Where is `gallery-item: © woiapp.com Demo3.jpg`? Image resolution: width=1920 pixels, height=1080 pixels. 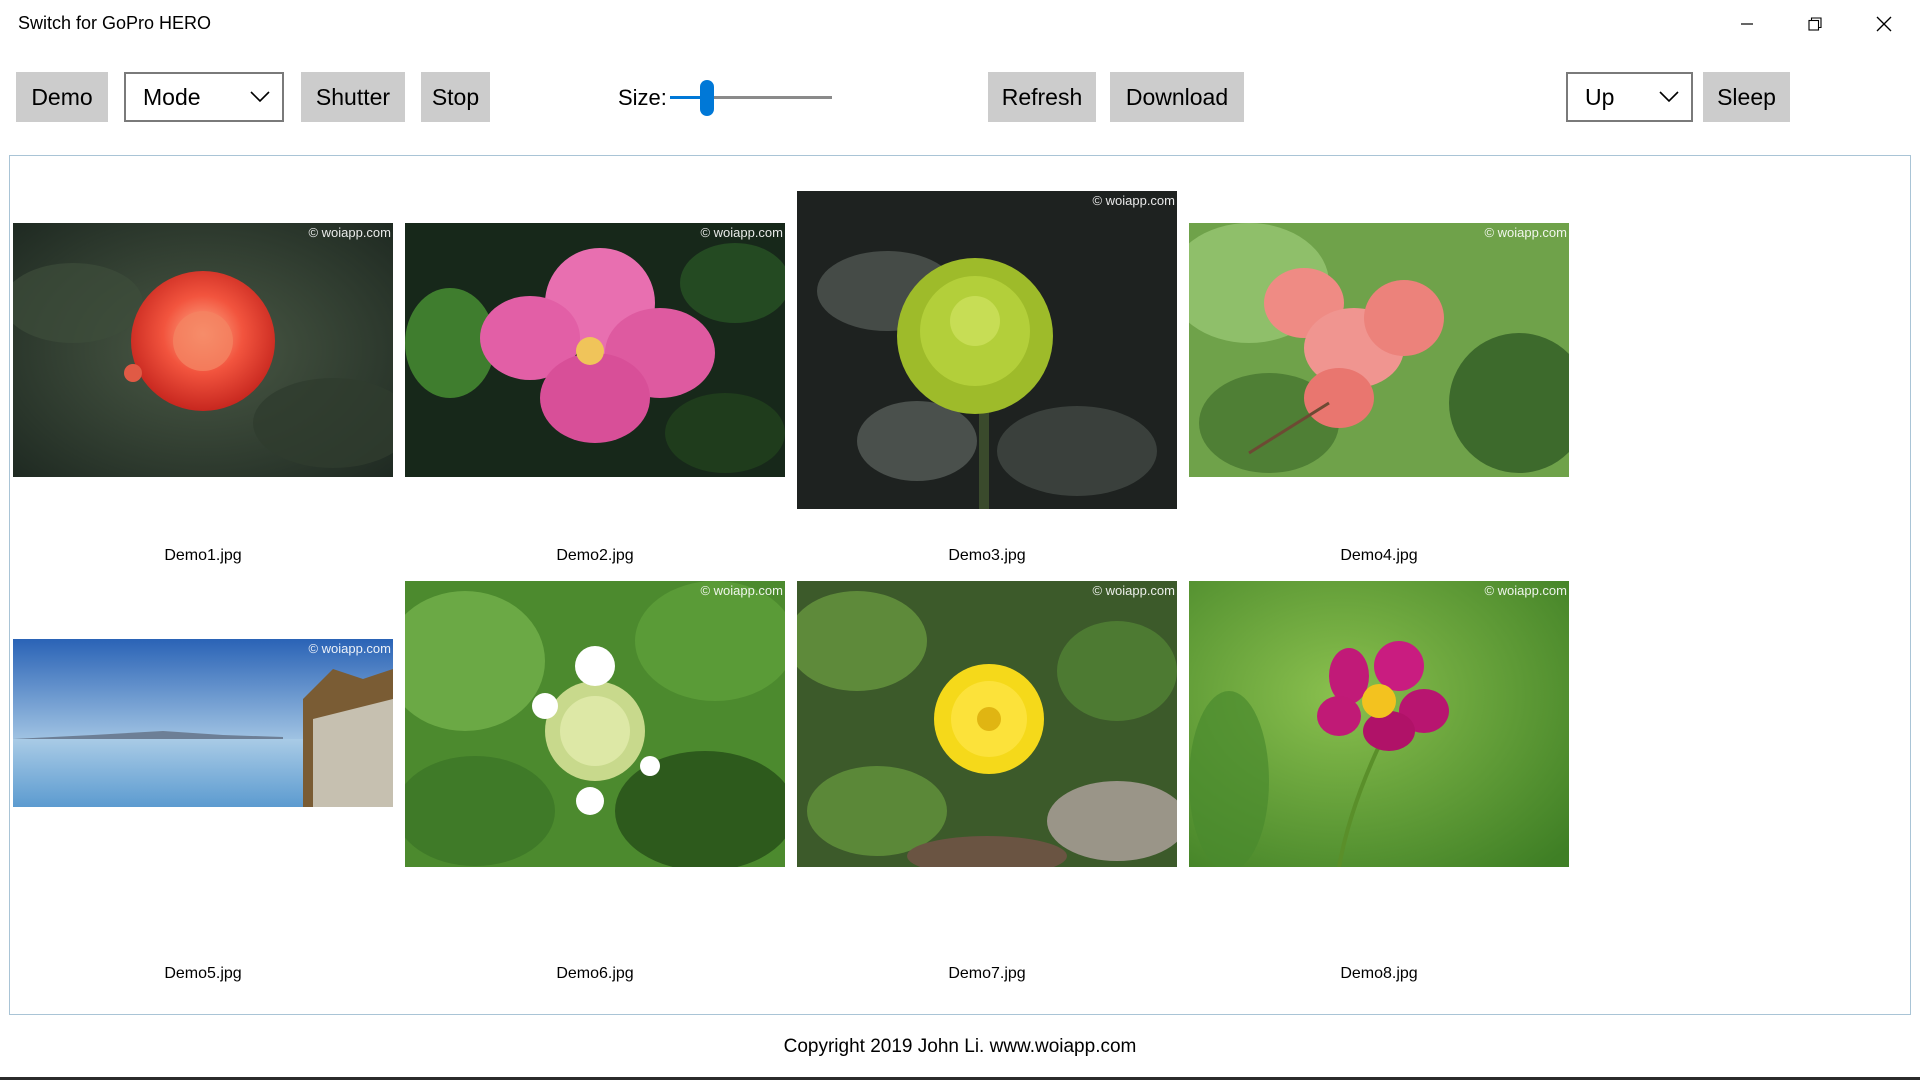
gallery-item: © woiapp.com Demo3.jpg is located at coordinates (987, 366).